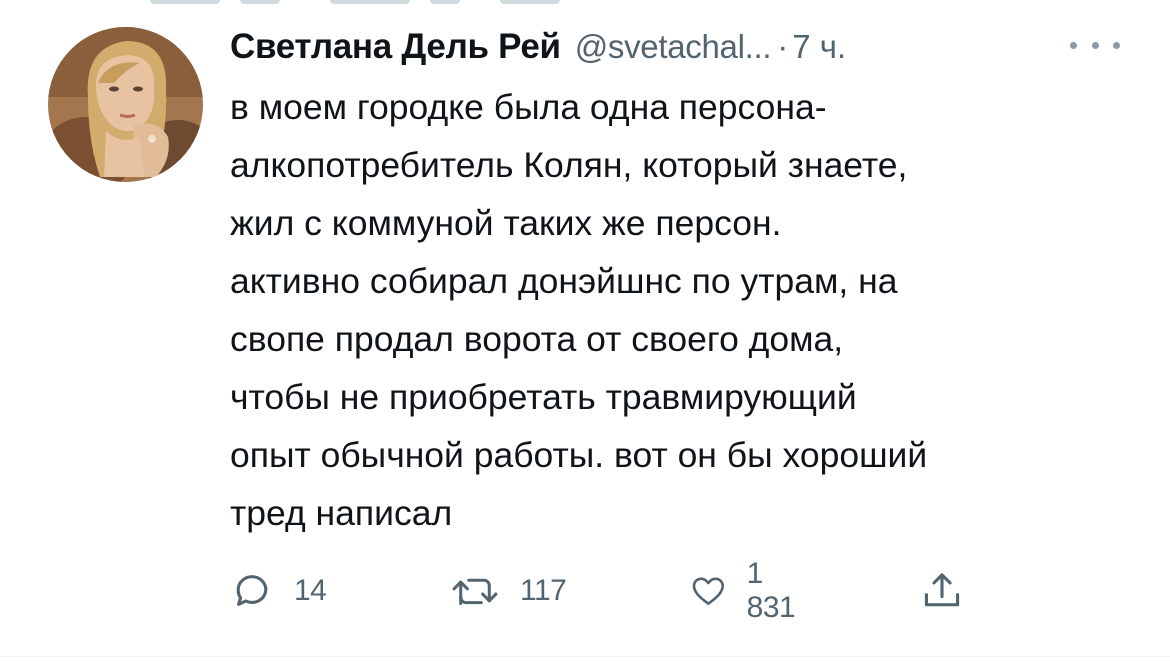  Describe the element at coordinates (341, 513) in the screenshot. I see `tweet-text-line: тред написал` at that location.